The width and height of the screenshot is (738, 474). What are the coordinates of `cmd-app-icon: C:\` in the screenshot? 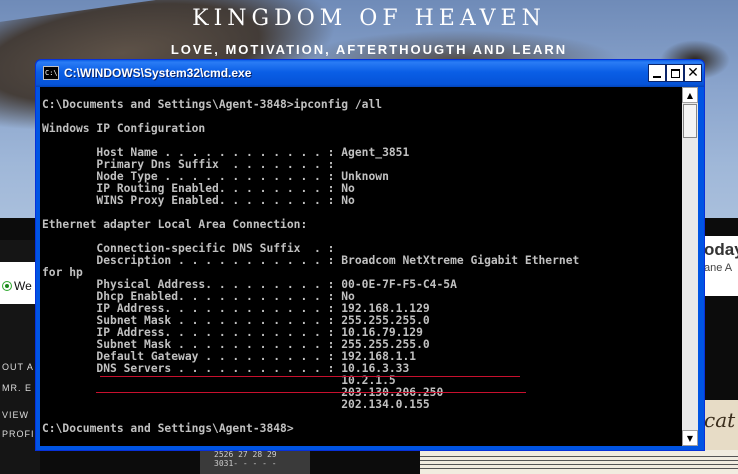 It's located at (51, 73).